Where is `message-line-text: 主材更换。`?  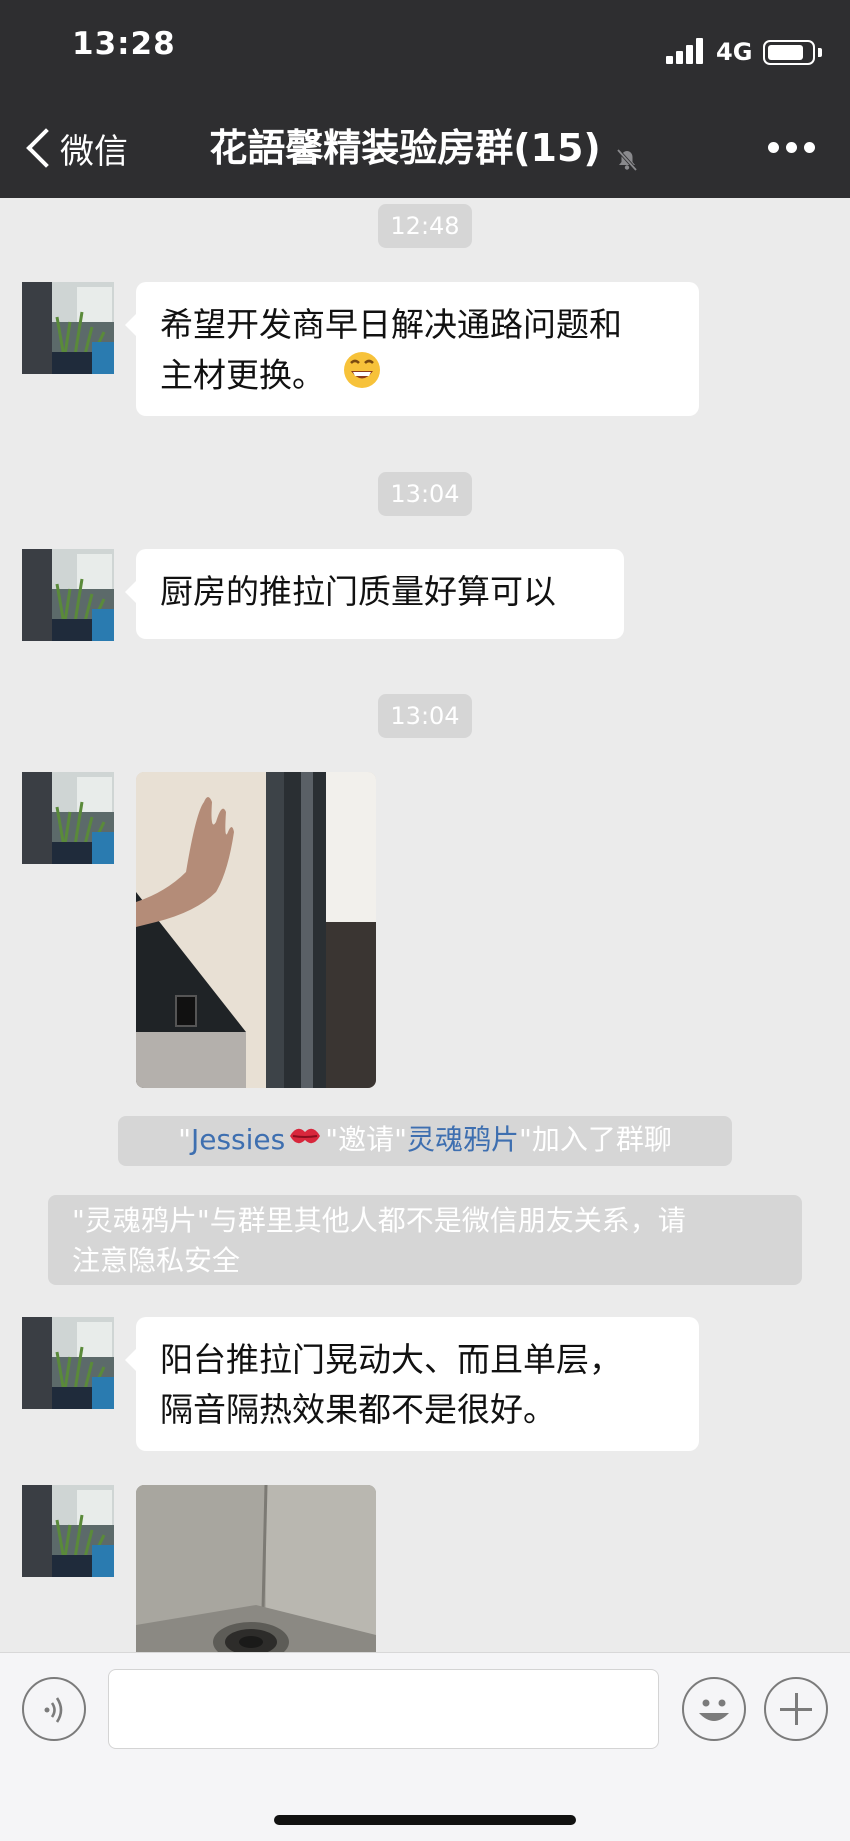
message-line-text: 主材更换。 is located at coordinates (242, 375).